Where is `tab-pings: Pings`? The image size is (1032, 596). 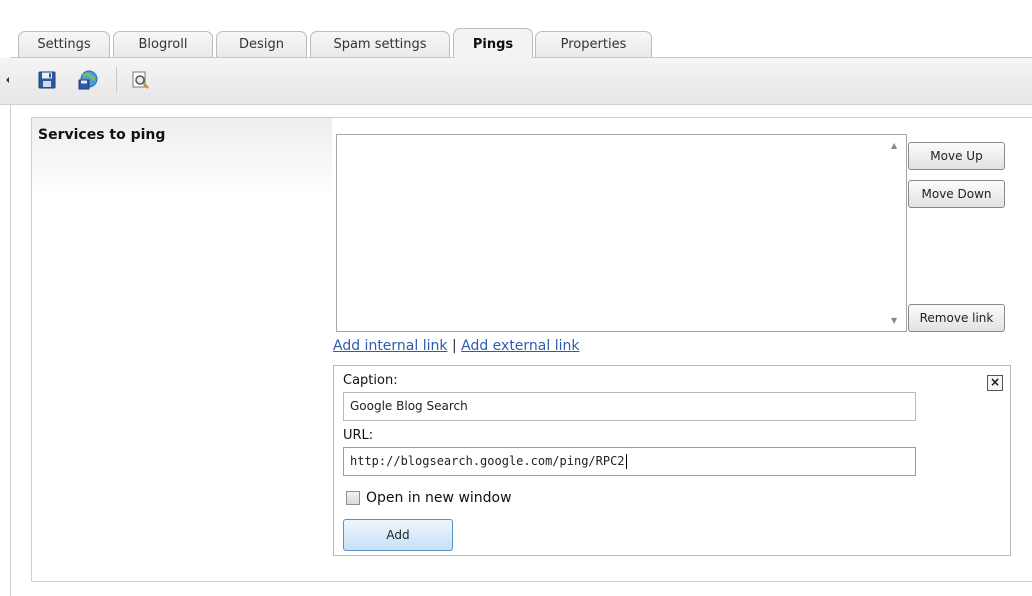
tab-pings: Pings is located at coordinates (493, 43).